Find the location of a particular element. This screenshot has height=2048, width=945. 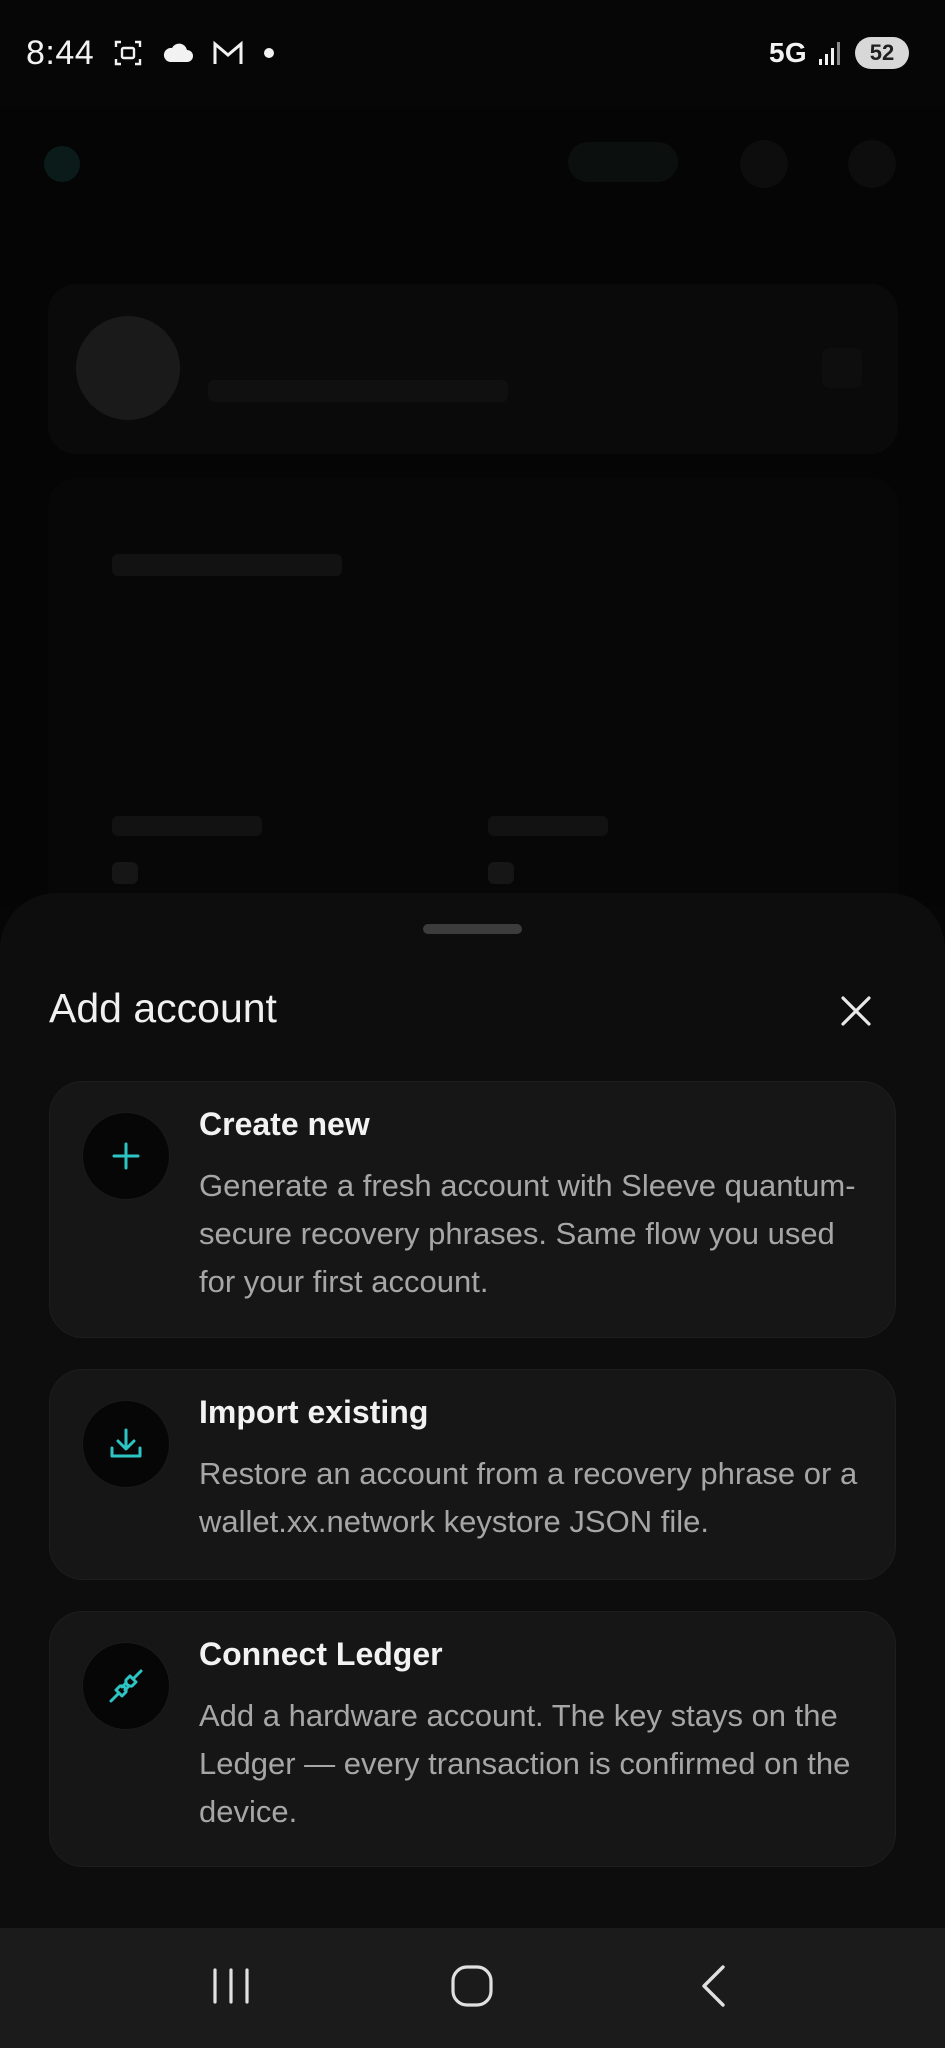

signal-icon is located at coordinates (831, 53).